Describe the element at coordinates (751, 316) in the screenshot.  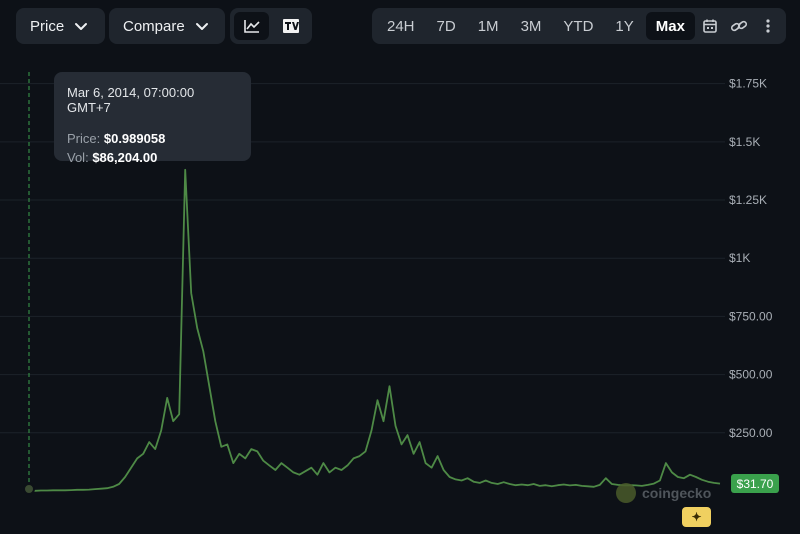
I see `y-tick-label: $750.00` at that location.